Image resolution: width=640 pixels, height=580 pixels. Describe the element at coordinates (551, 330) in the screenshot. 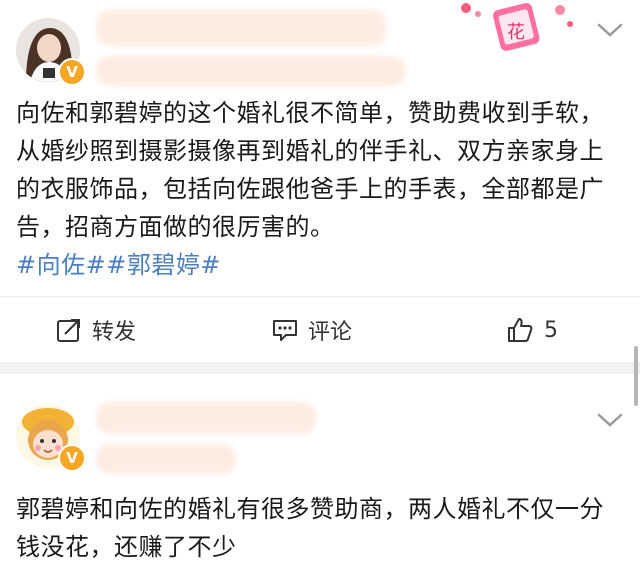

I see `like-count: 5` at that location.